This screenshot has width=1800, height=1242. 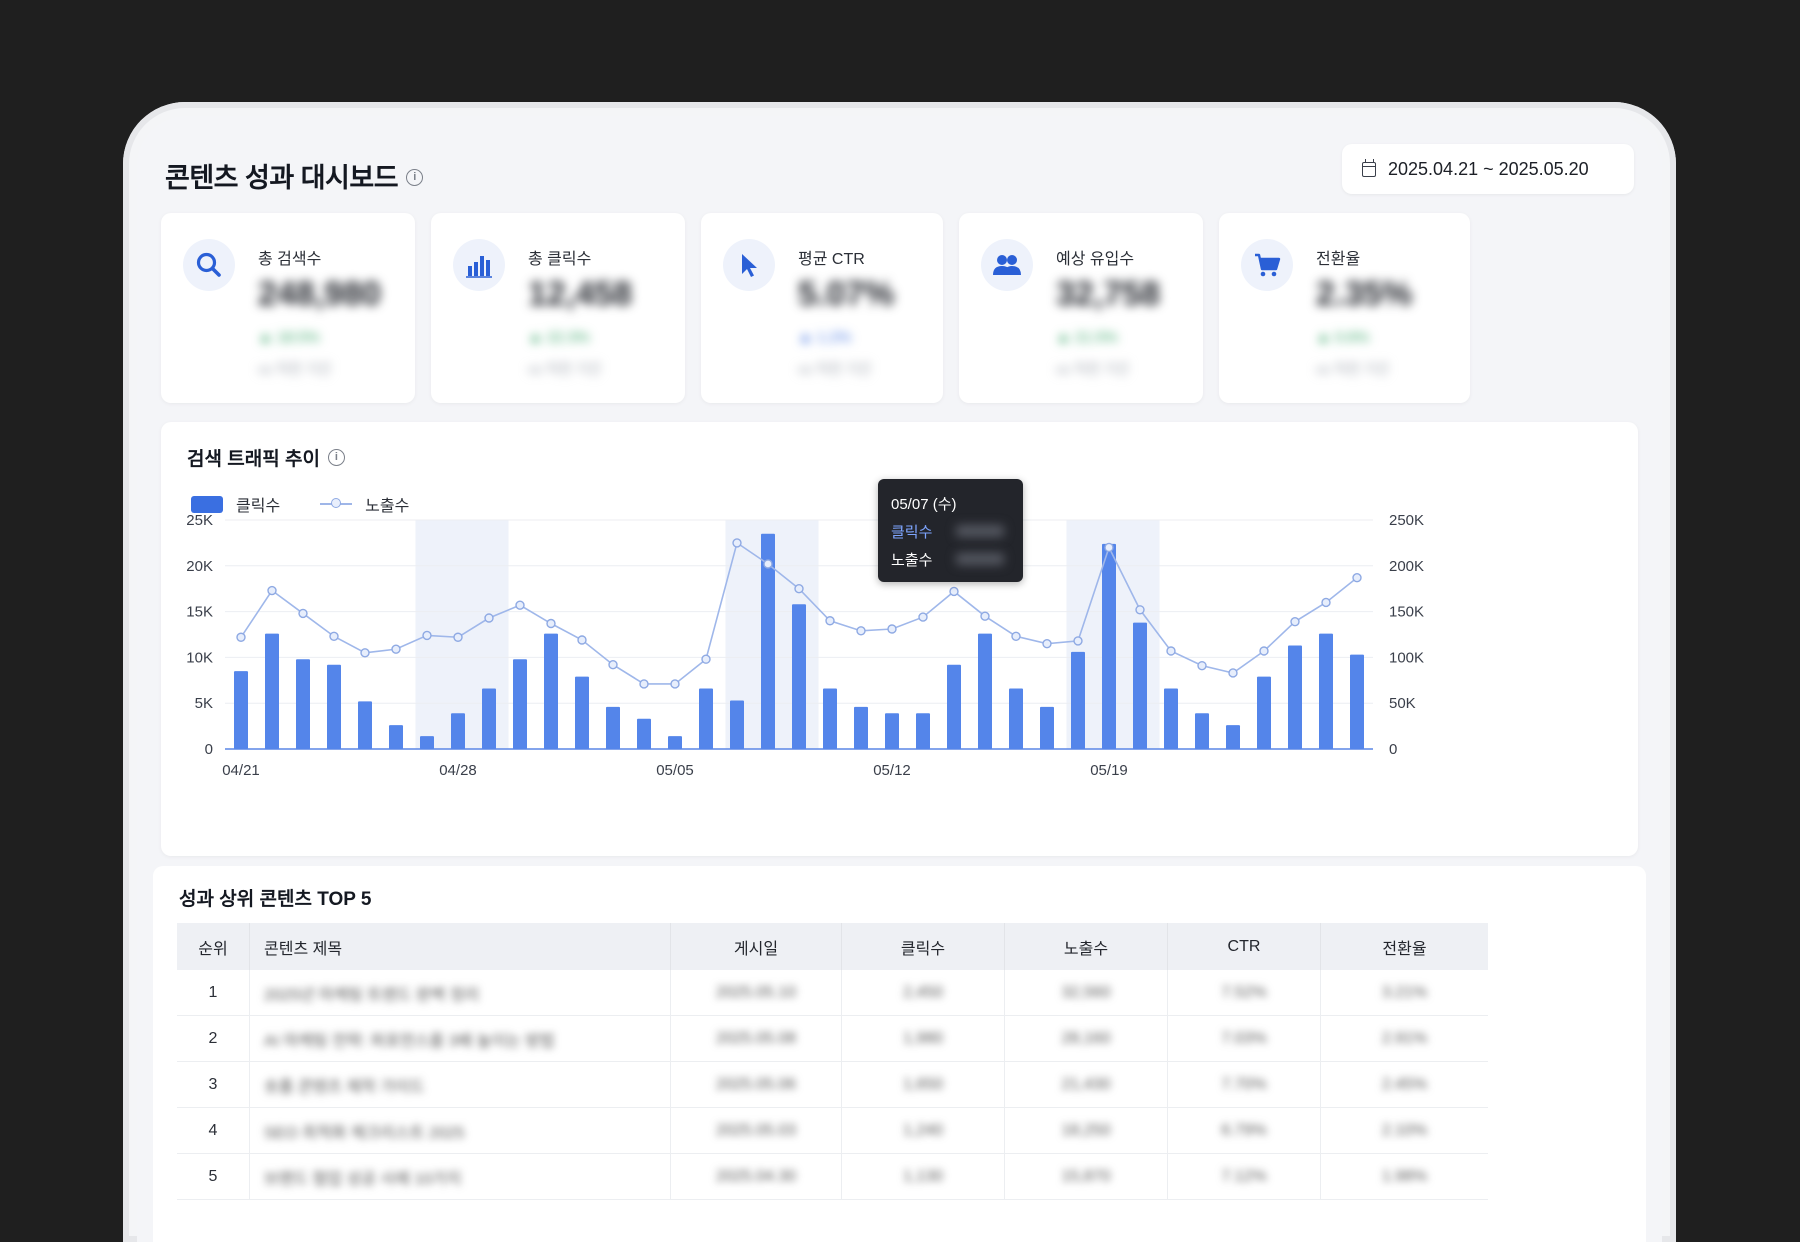 I want to click on blurred-value: 2.45%, so click(x=1404, y=1084).